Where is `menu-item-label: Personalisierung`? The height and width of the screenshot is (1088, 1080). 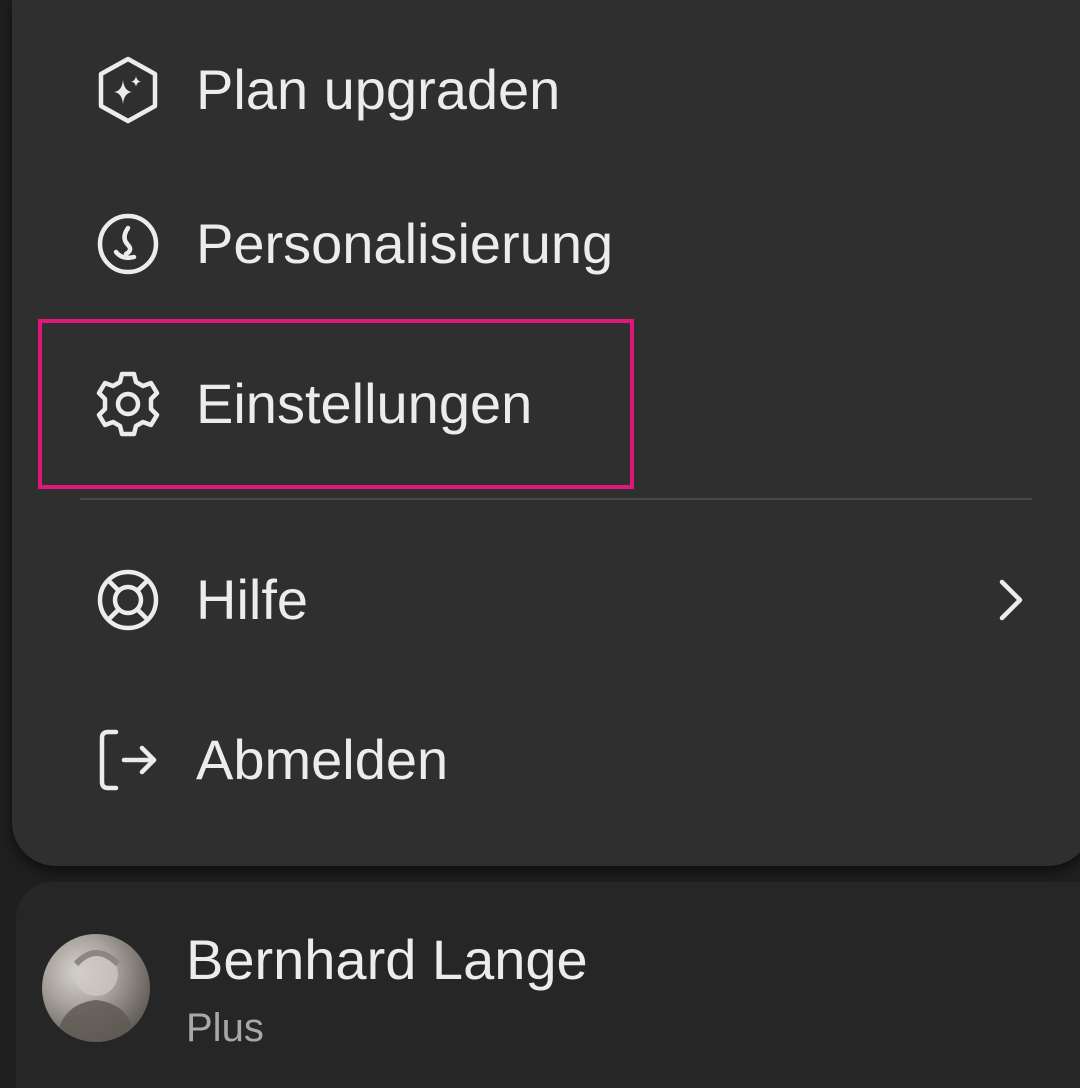
menu-item-label: Personalisierung is located at coordinates (405, 243).